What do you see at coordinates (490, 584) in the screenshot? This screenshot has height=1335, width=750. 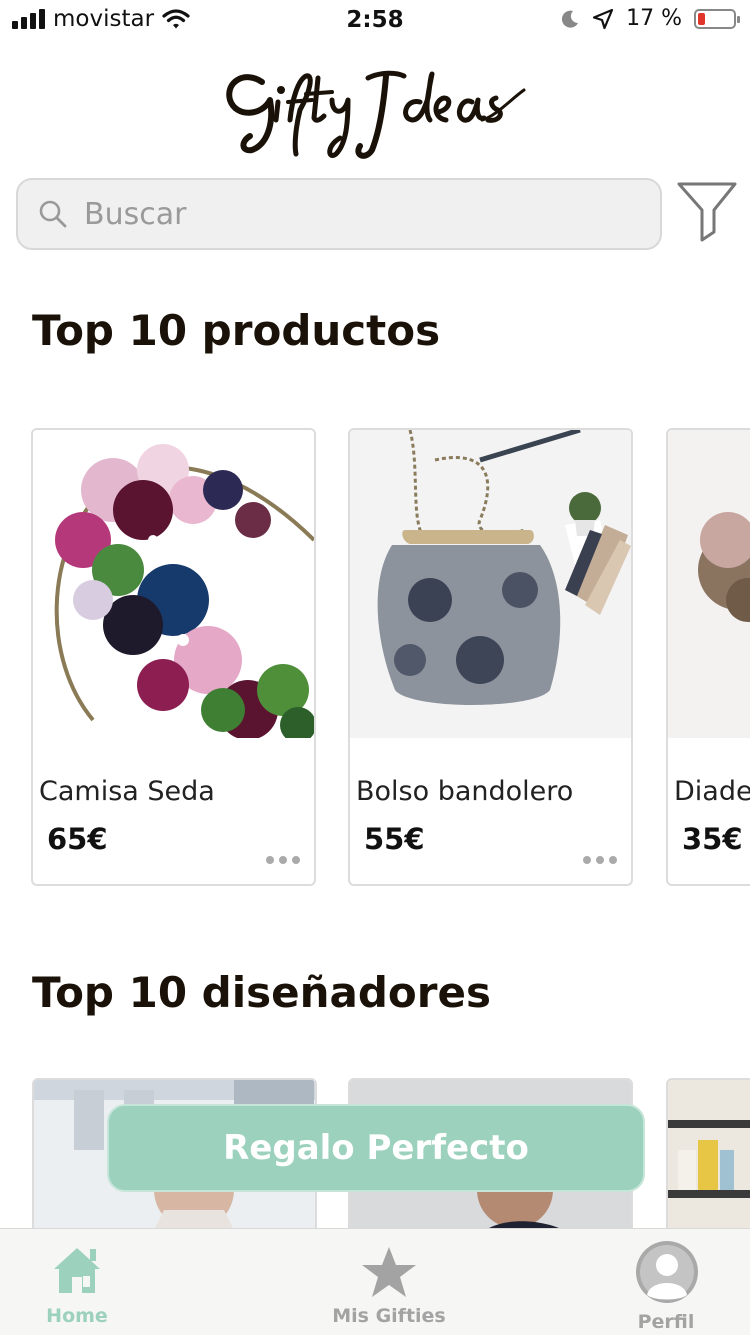 I see `product-image-bag` at bounding box center [490, 584].